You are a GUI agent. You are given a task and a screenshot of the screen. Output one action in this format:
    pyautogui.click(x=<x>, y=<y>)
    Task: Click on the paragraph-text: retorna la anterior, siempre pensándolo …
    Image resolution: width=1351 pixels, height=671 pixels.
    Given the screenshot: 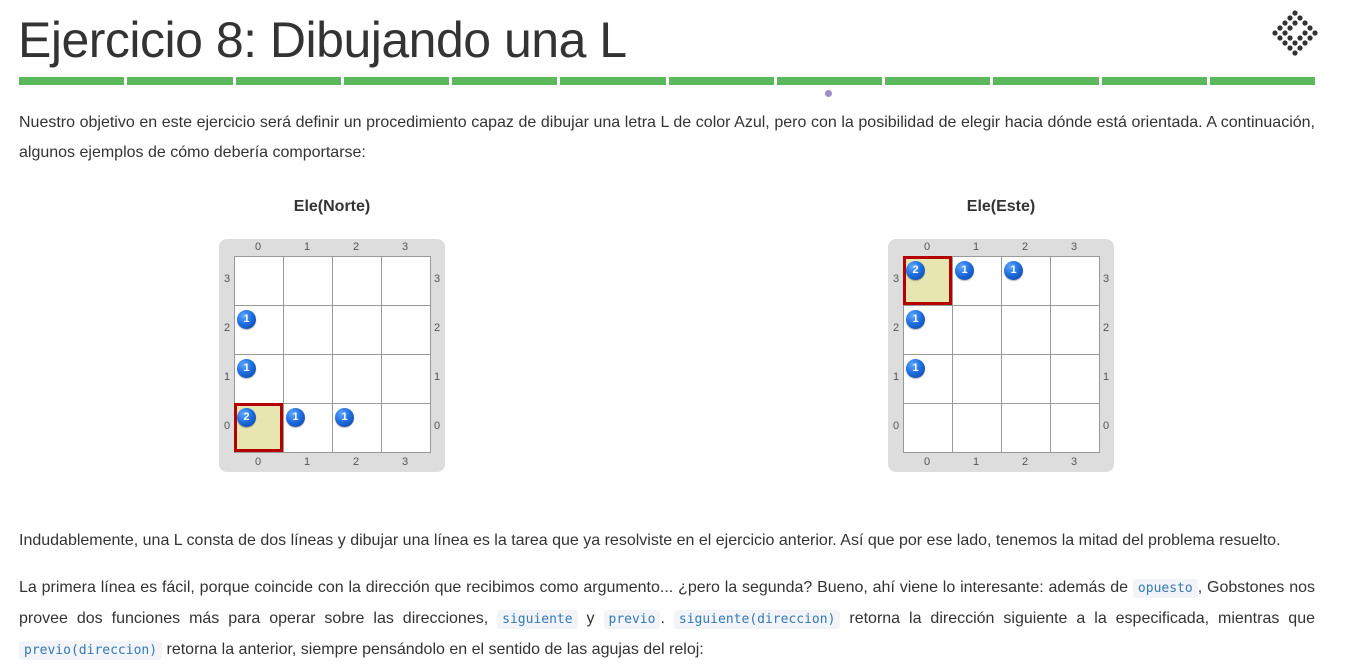 What is the action you would take?
    pyautogui.click(x=433, y=649)
    